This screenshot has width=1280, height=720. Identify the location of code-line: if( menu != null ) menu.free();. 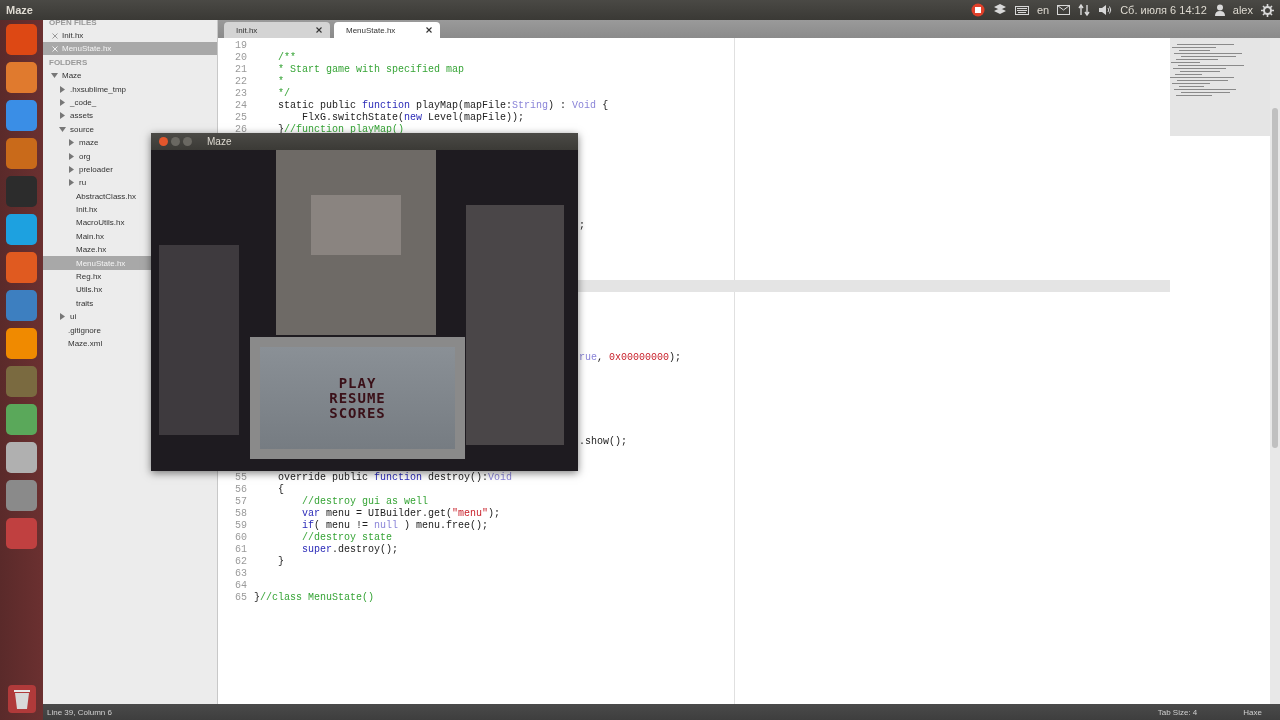
(395, 526).